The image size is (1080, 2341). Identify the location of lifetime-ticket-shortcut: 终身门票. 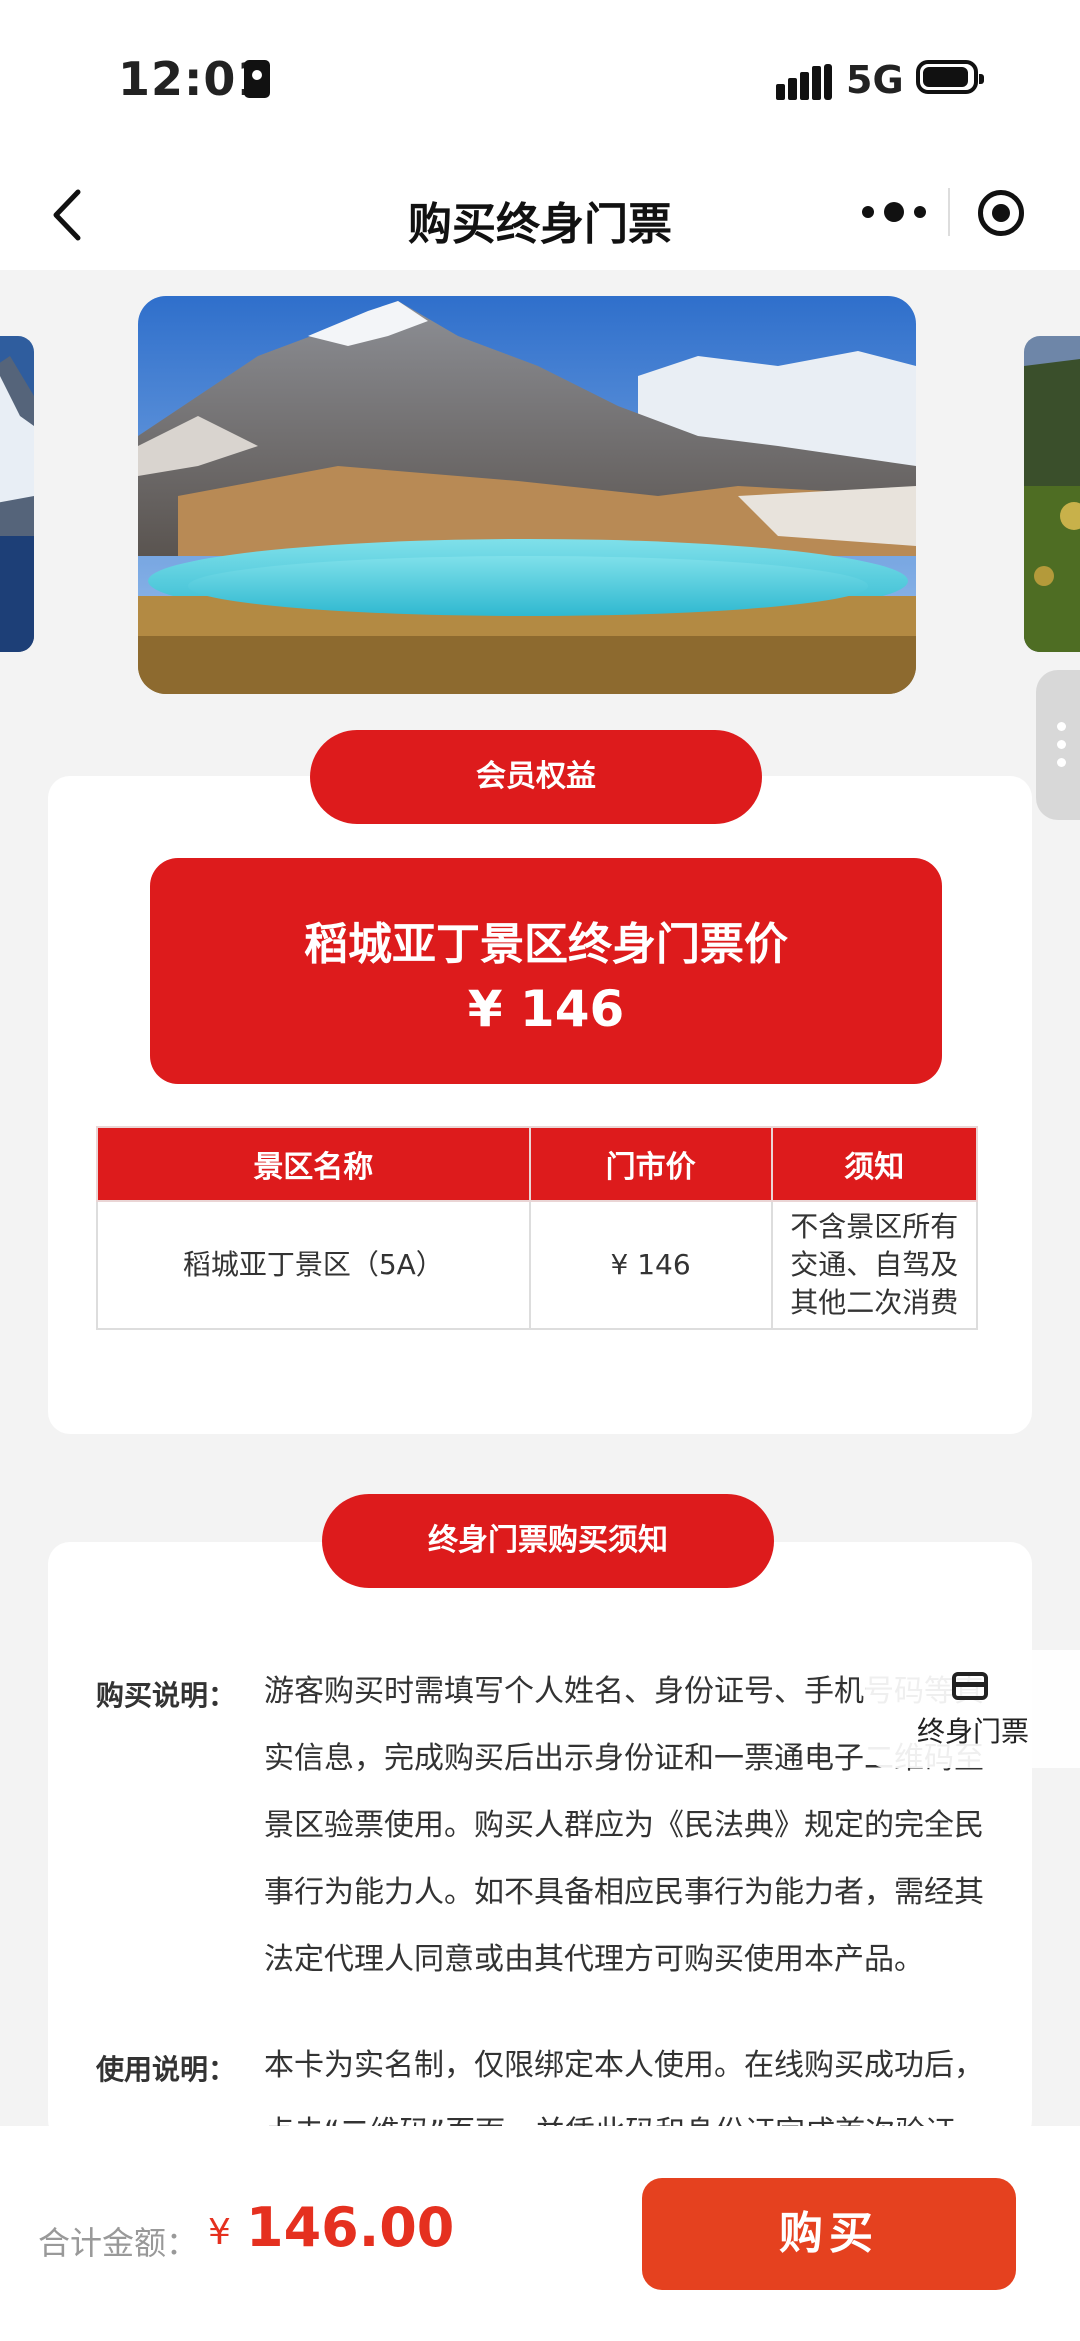
(973, 1709).